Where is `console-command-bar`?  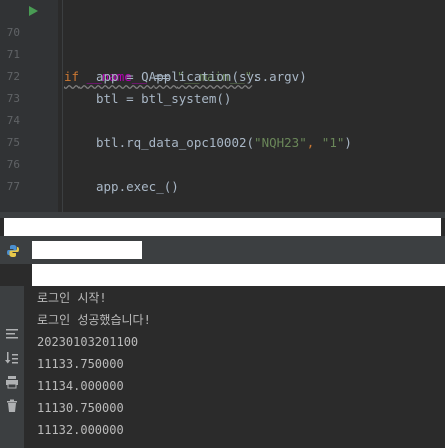
console-command-bar is located at coordinates (238, 275).